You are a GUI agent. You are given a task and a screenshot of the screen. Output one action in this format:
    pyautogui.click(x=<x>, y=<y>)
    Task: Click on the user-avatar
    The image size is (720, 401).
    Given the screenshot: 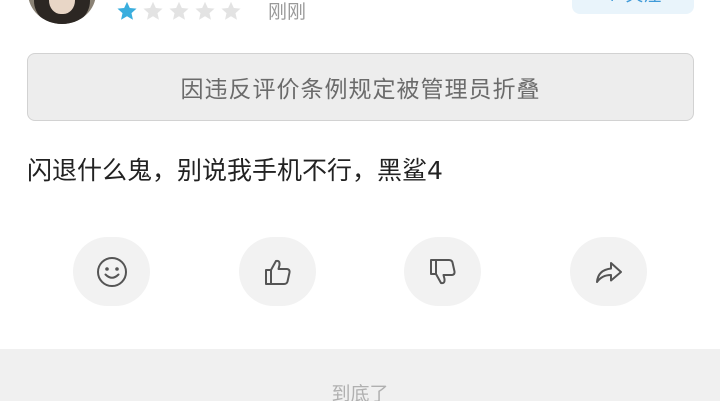 What is the action you would take?
    pyautogui.click(x=62, y=12)
    